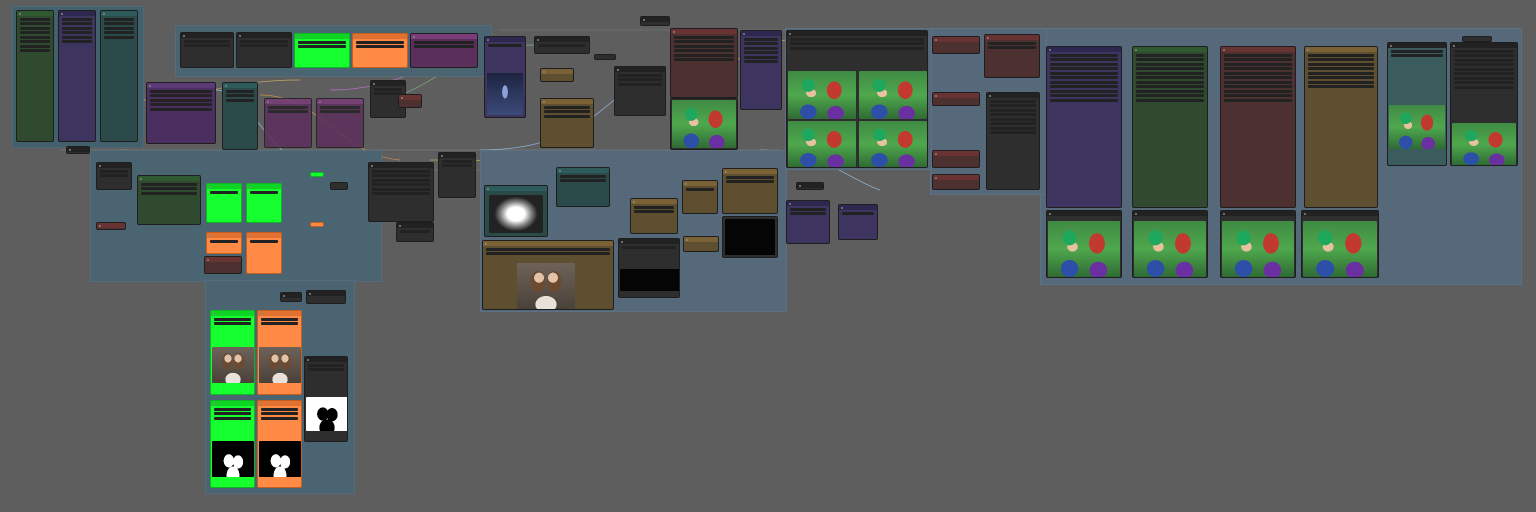 Image resolution: width=1536 pixels, height=512 pixels. I want to click on mask-preview-node, so click(326, 399).